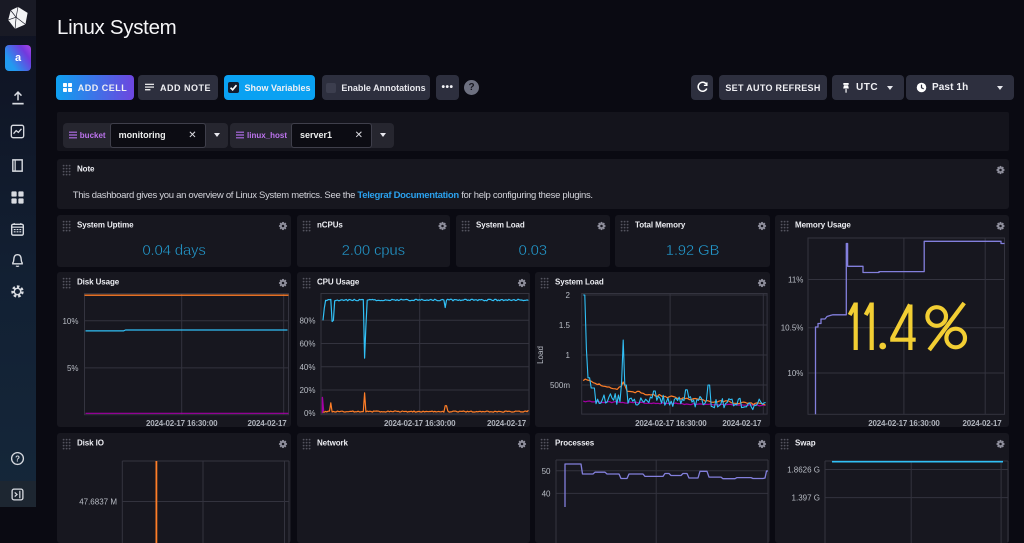 The height and width of the screenshot is (543, 1024). I want to click on svg-text: 10.5%, so click(792, 328).